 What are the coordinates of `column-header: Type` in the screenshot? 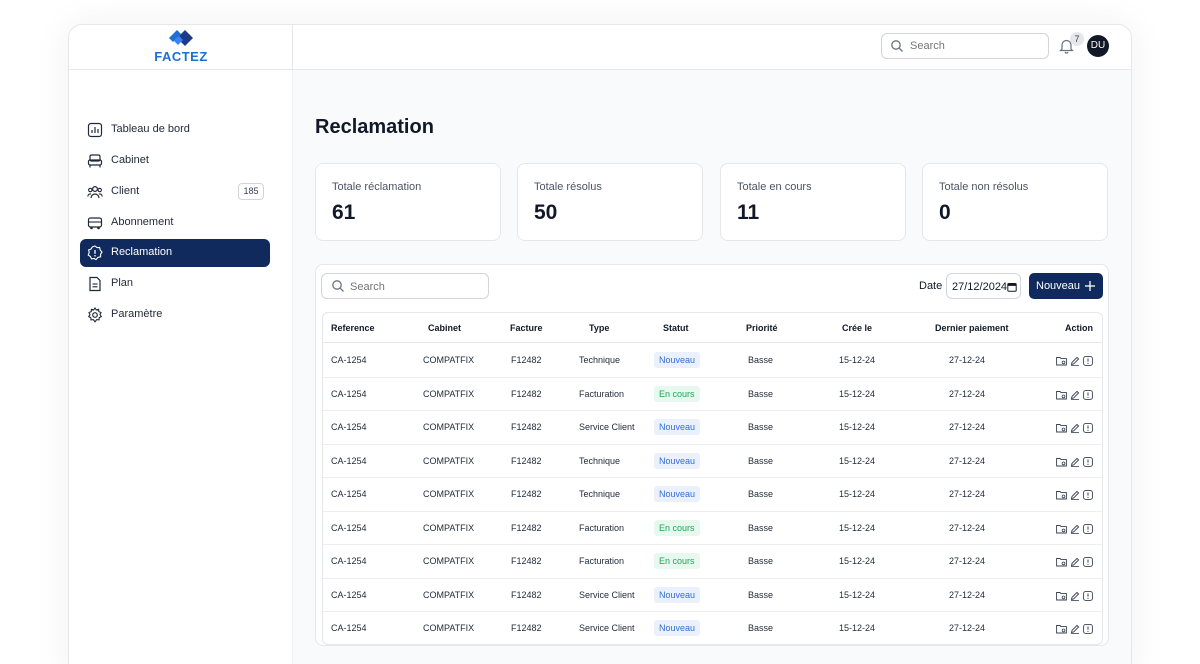 It's located at (599, 328).